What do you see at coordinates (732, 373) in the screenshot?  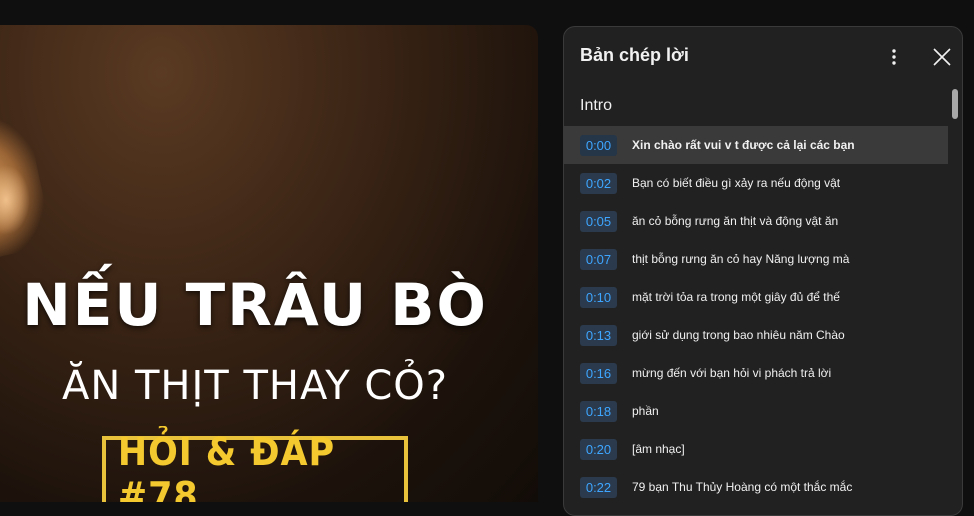 I see `transcript-text: mừng đến với bạn hỏi vi phách trả lời` at bounding box center [732, 373].